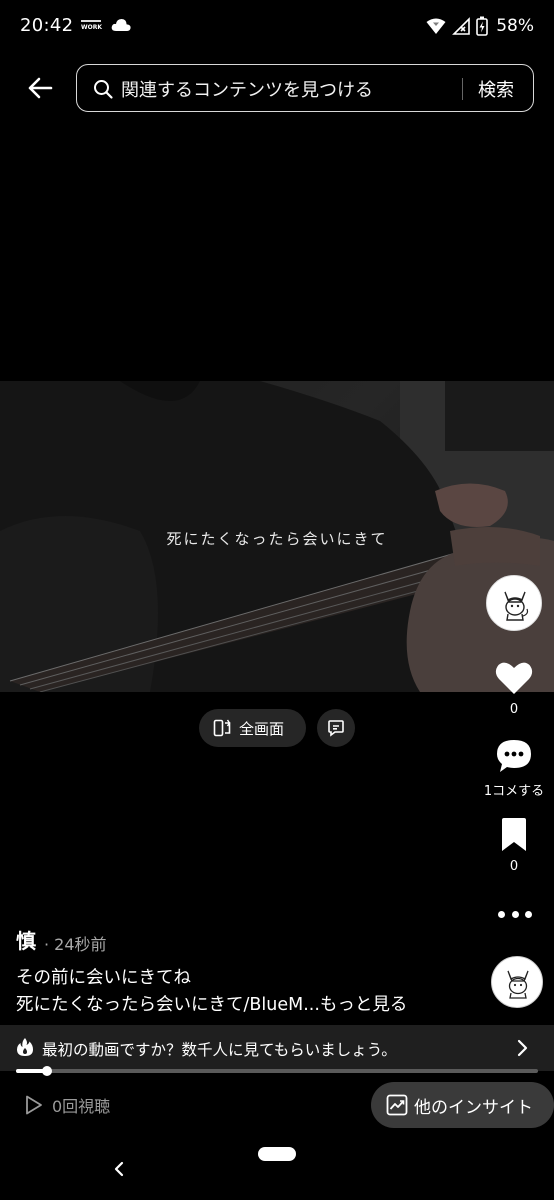 This screenshot has height=1200, width=554. I want to click on fullscreen-label: 全画面, so click(262, 728).